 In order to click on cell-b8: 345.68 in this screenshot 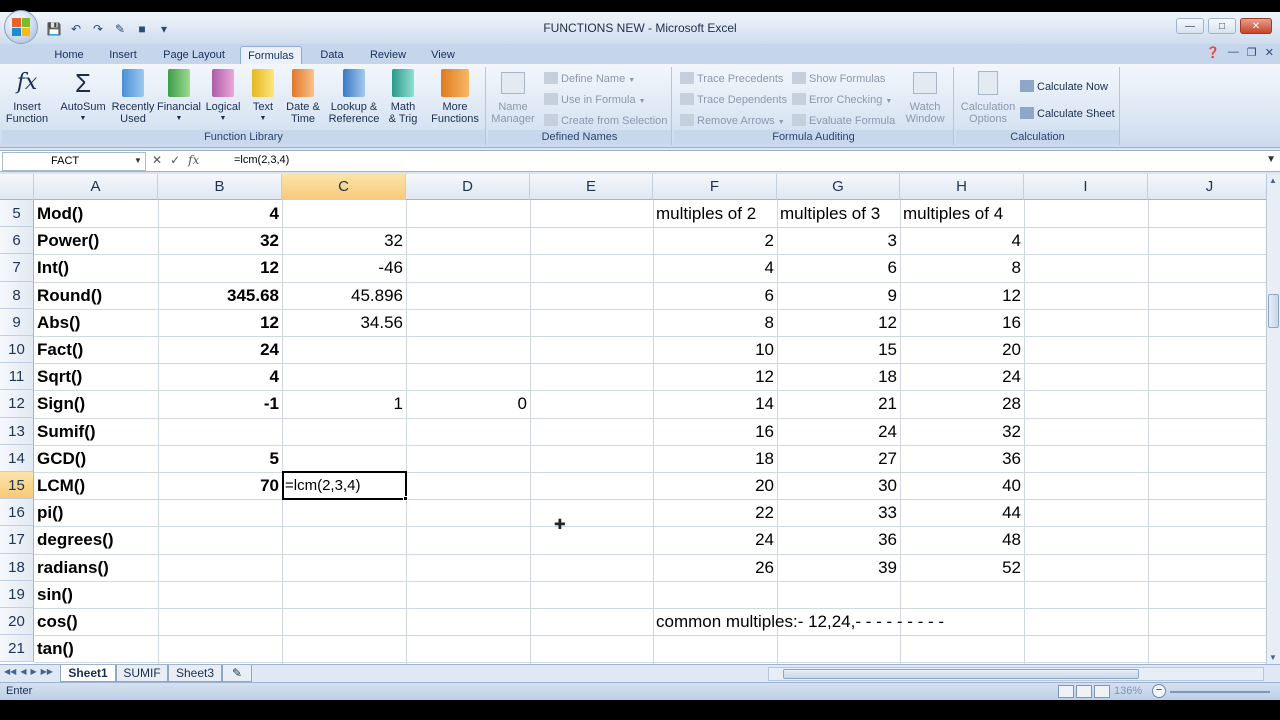, I will do `click(220, 295)`.